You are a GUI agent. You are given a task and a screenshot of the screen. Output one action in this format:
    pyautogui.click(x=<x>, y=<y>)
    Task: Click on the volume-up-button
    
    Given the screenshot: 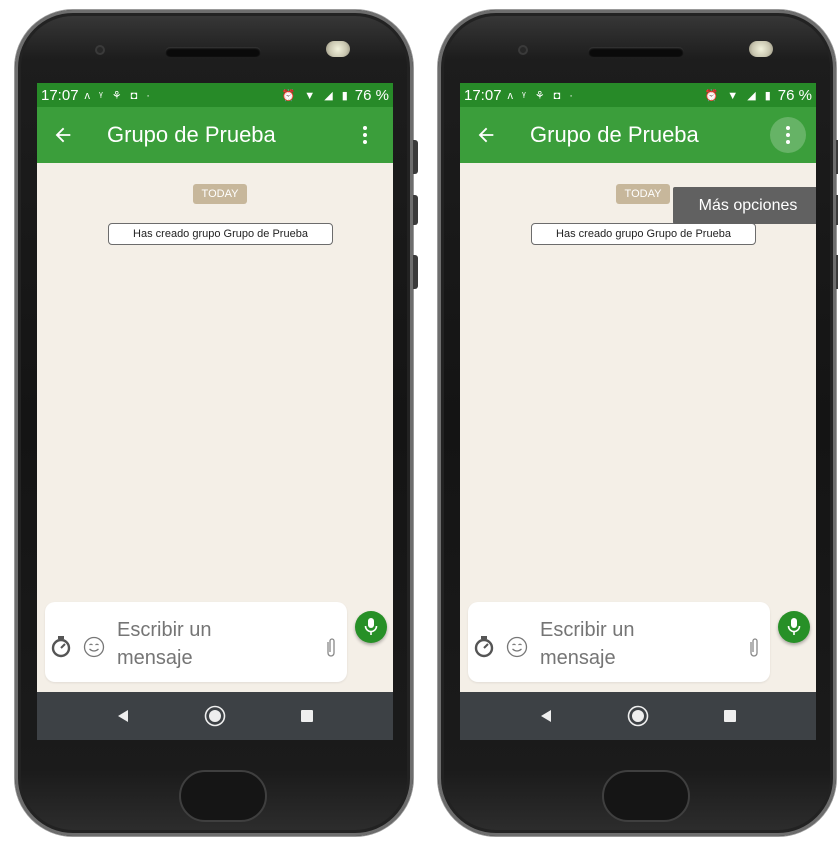 What is the action you would take?
    pyautogui.click(x=415, y=210)
    